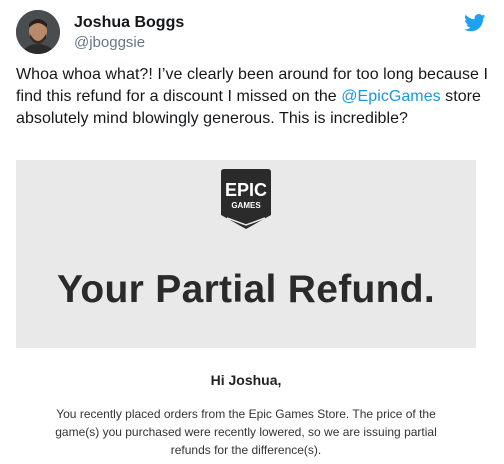 The image size is (504, 464). Describe the element at coordinates (246, 205) in the screenshot. I see `logo-line2: GAMES` at that location.